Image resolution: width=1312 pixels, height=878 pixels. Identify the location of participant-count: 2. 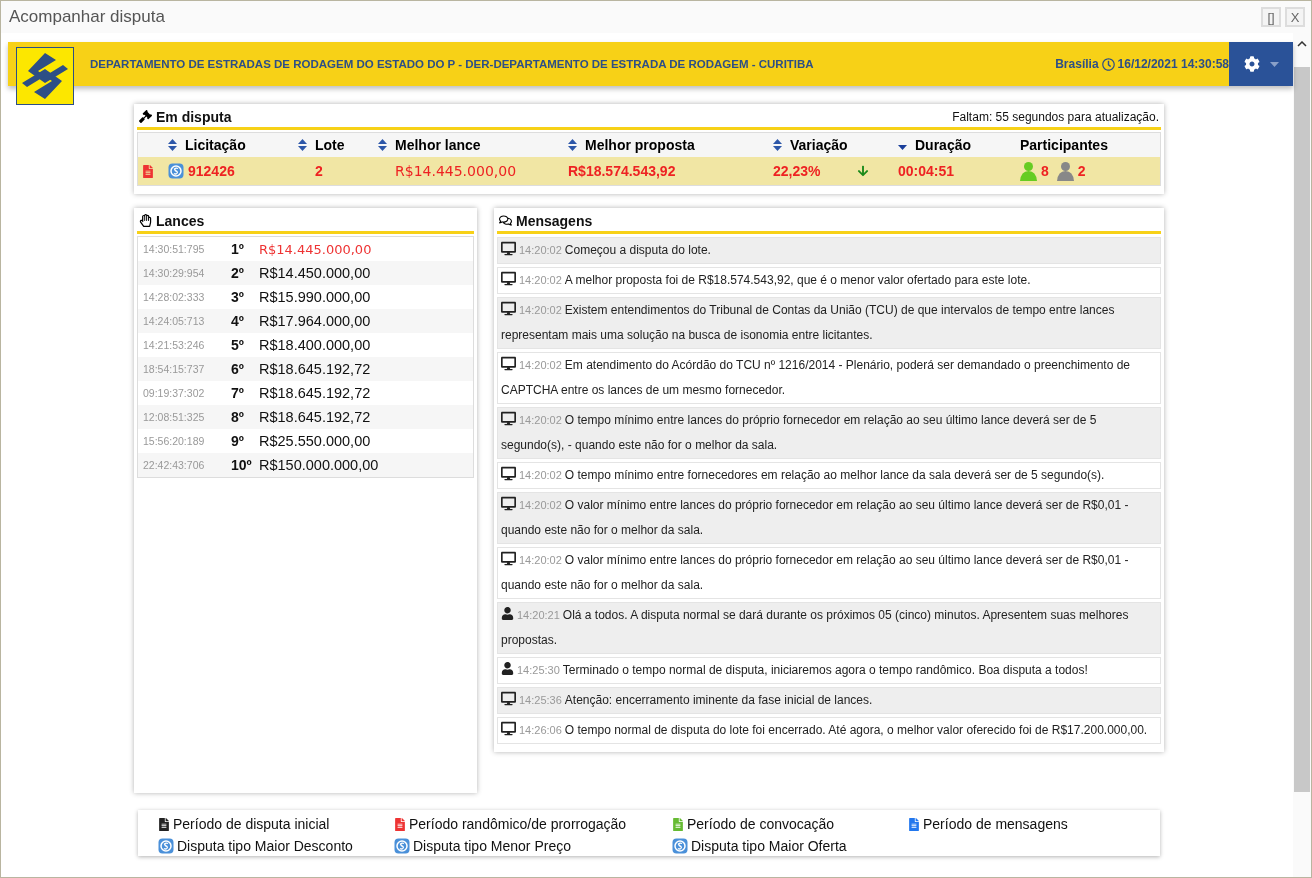
(1081, 171).